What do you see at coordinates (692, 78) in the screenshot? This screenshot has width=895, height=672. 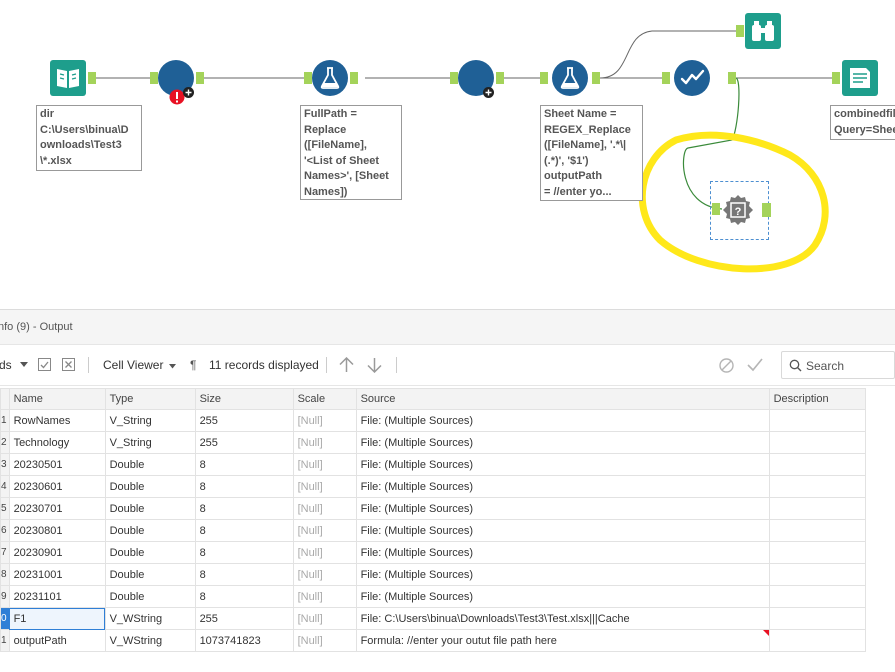 I see `select-tool` at bounding box center [692, 78].